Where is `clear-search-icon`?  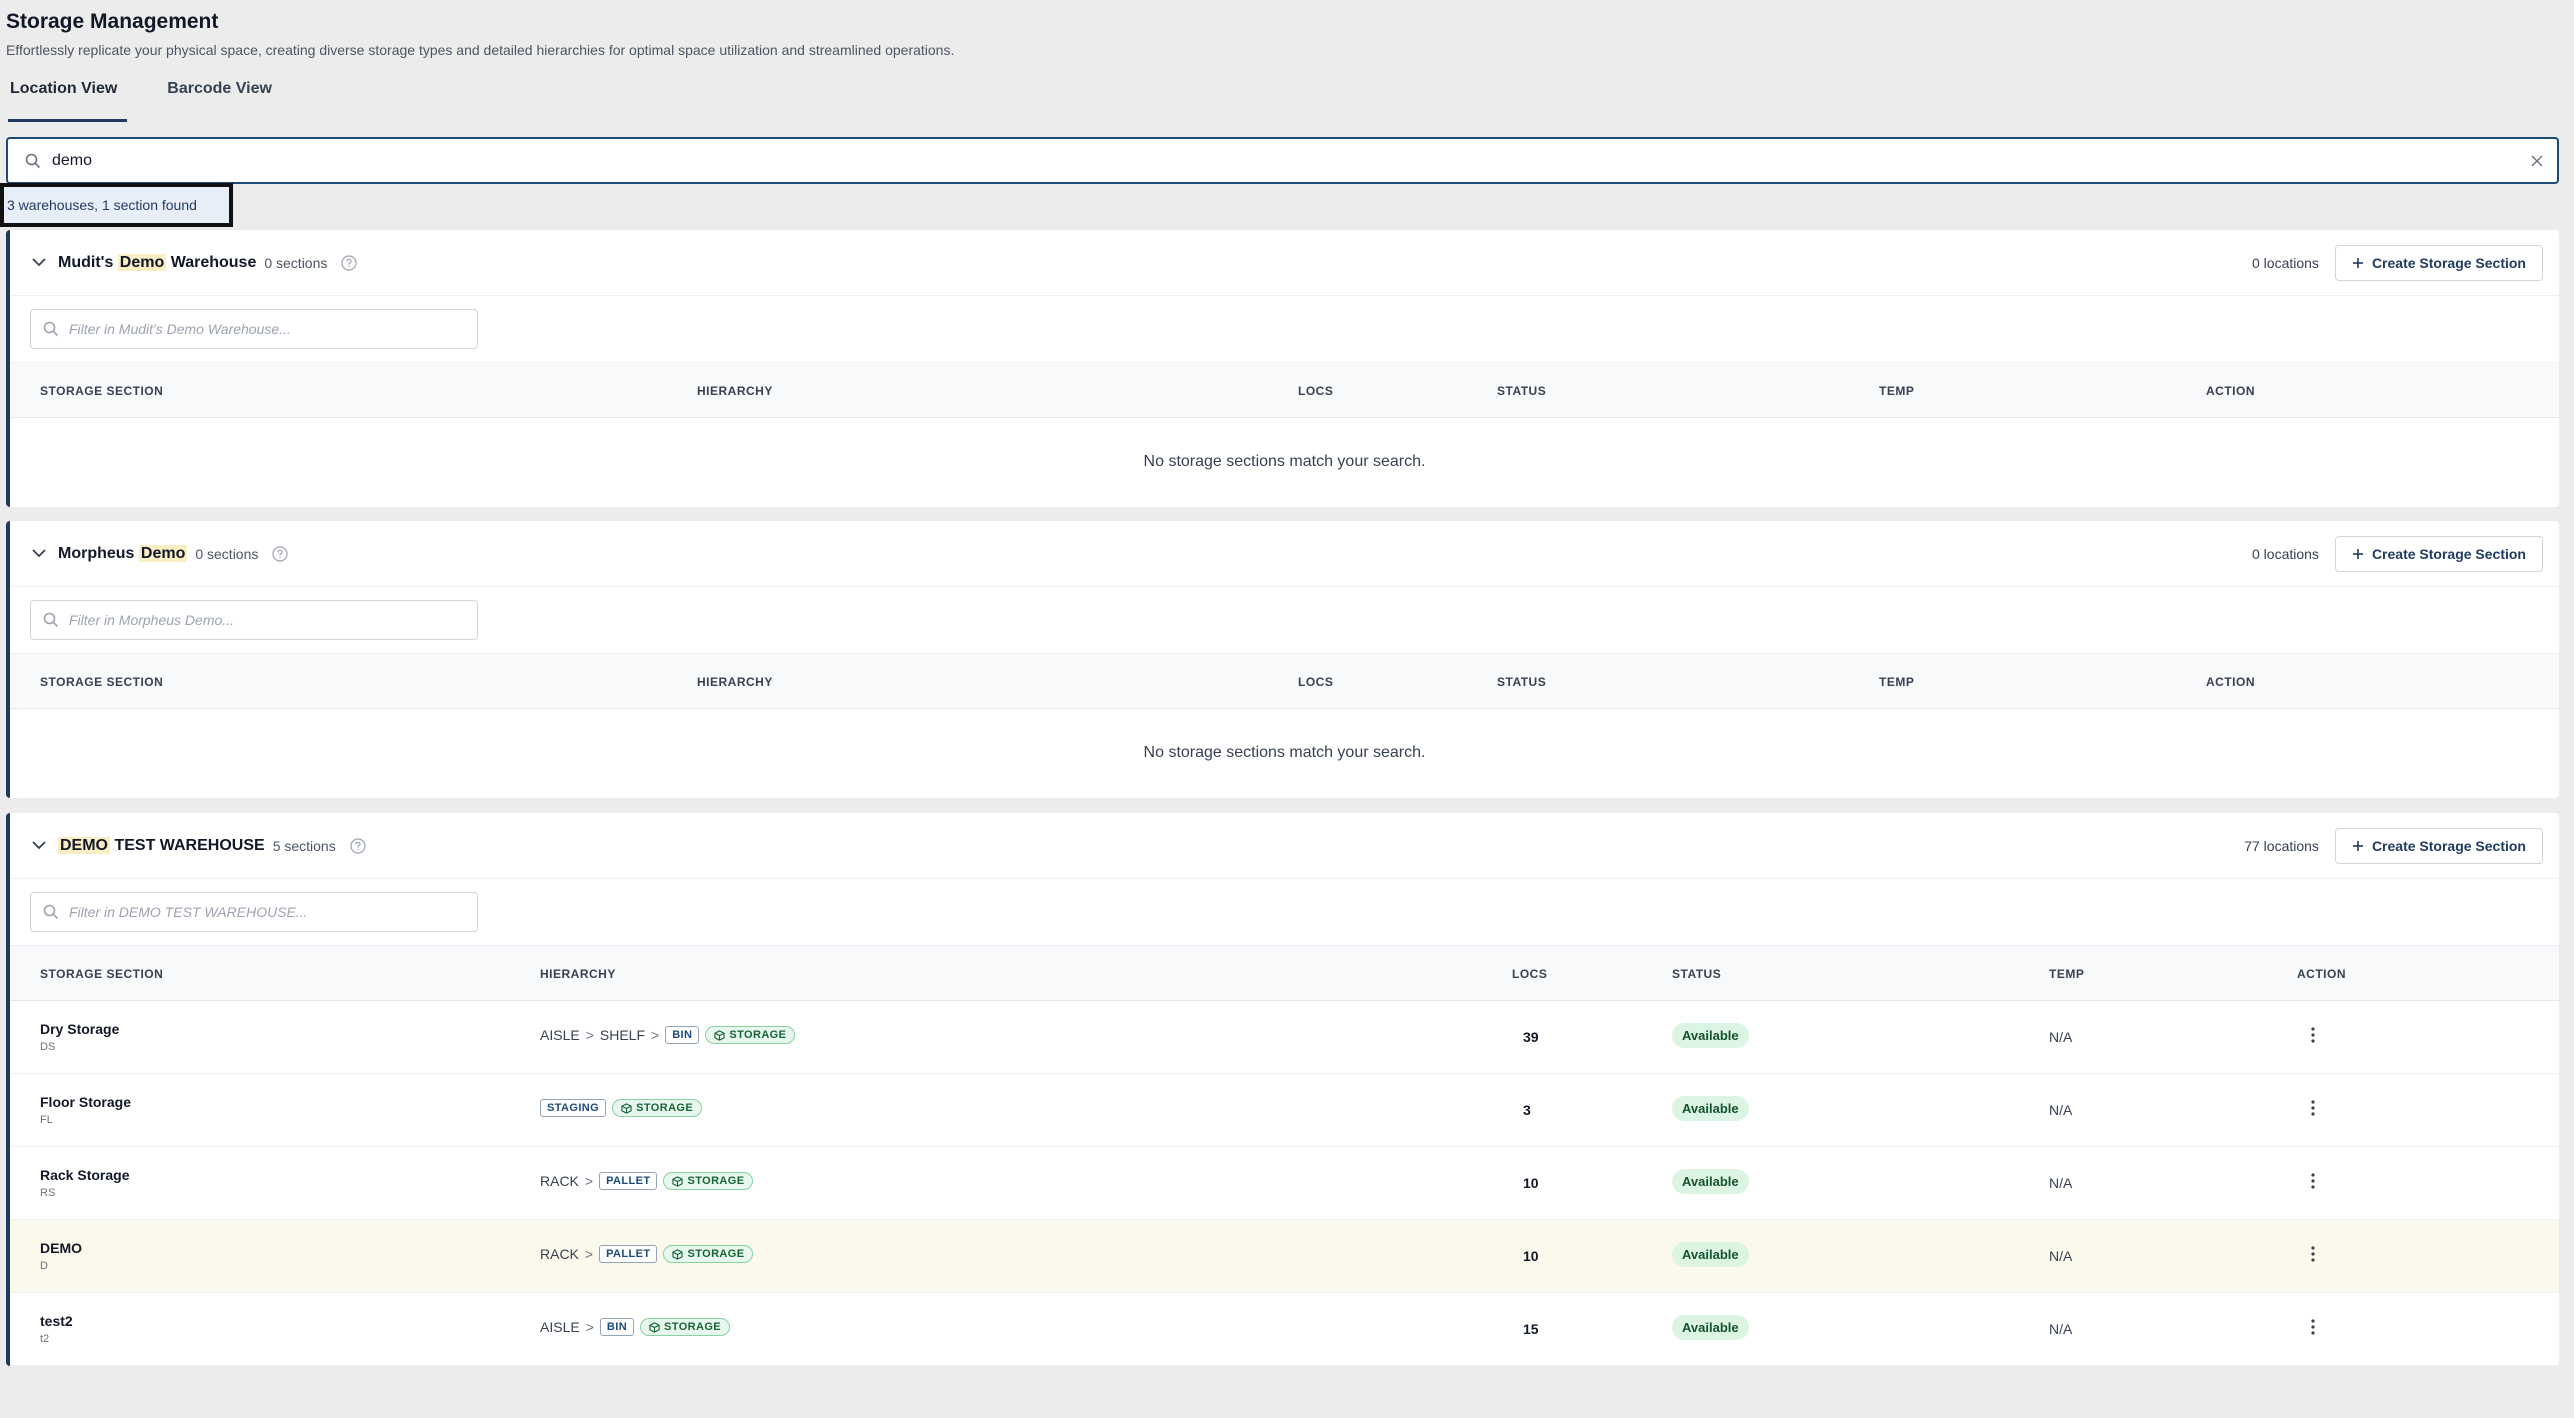 clear-search-icon is located at coordinates (2537, 161).